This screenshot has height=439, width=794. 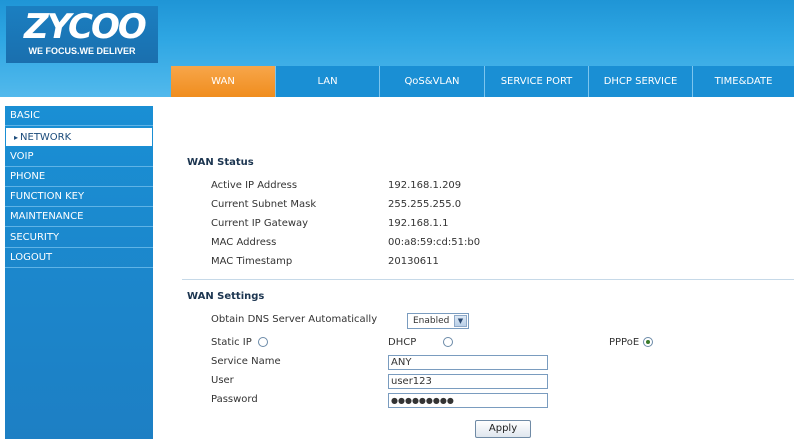 What do you see at coordinates (264, 204) in the screenshot?
I see `subnet-mask-label: Current Subnet Mask` at bounding box center [264, 204].